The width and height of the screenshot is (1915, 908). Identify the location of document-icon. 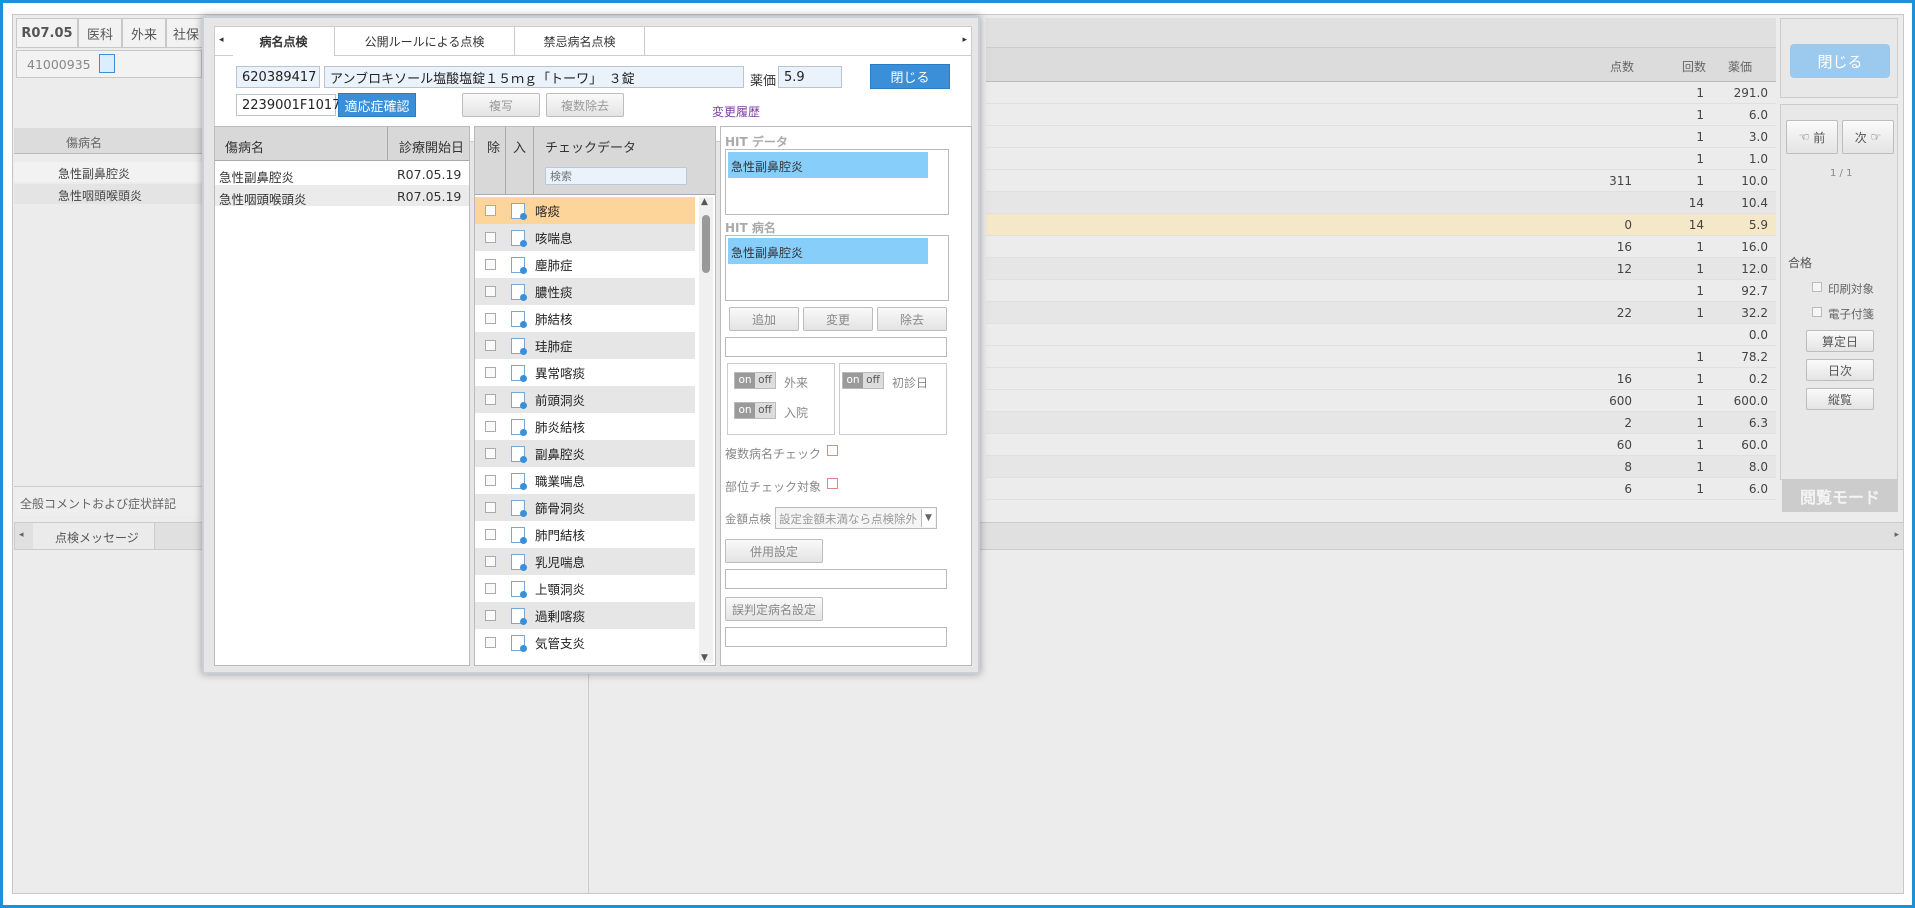
(107, 63).